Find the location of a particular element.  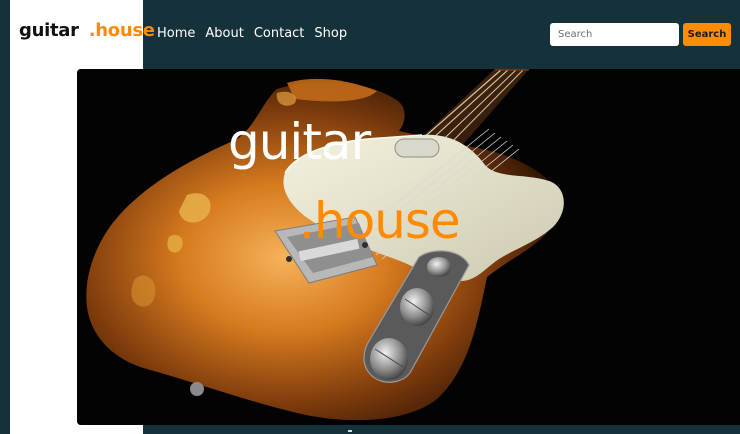

nav-link-contact: Contact is located at coordinates (279, 33).